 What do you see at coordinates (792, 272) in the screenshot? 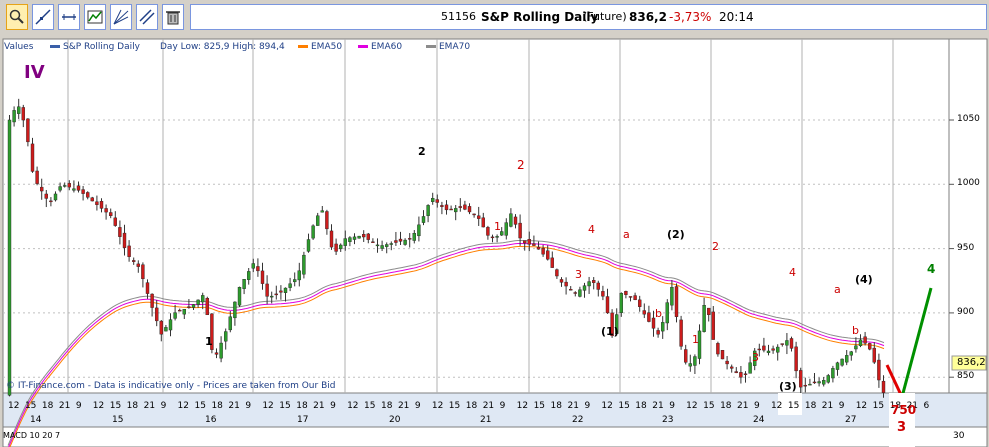
I see `wave-label: 4` at bounding box center [792, 272].